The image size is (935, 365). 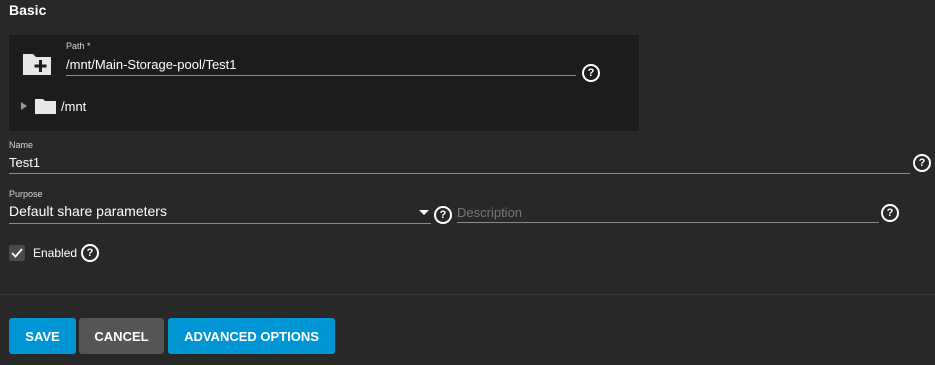 I want to click on name-input, so click(x=459, y=162).